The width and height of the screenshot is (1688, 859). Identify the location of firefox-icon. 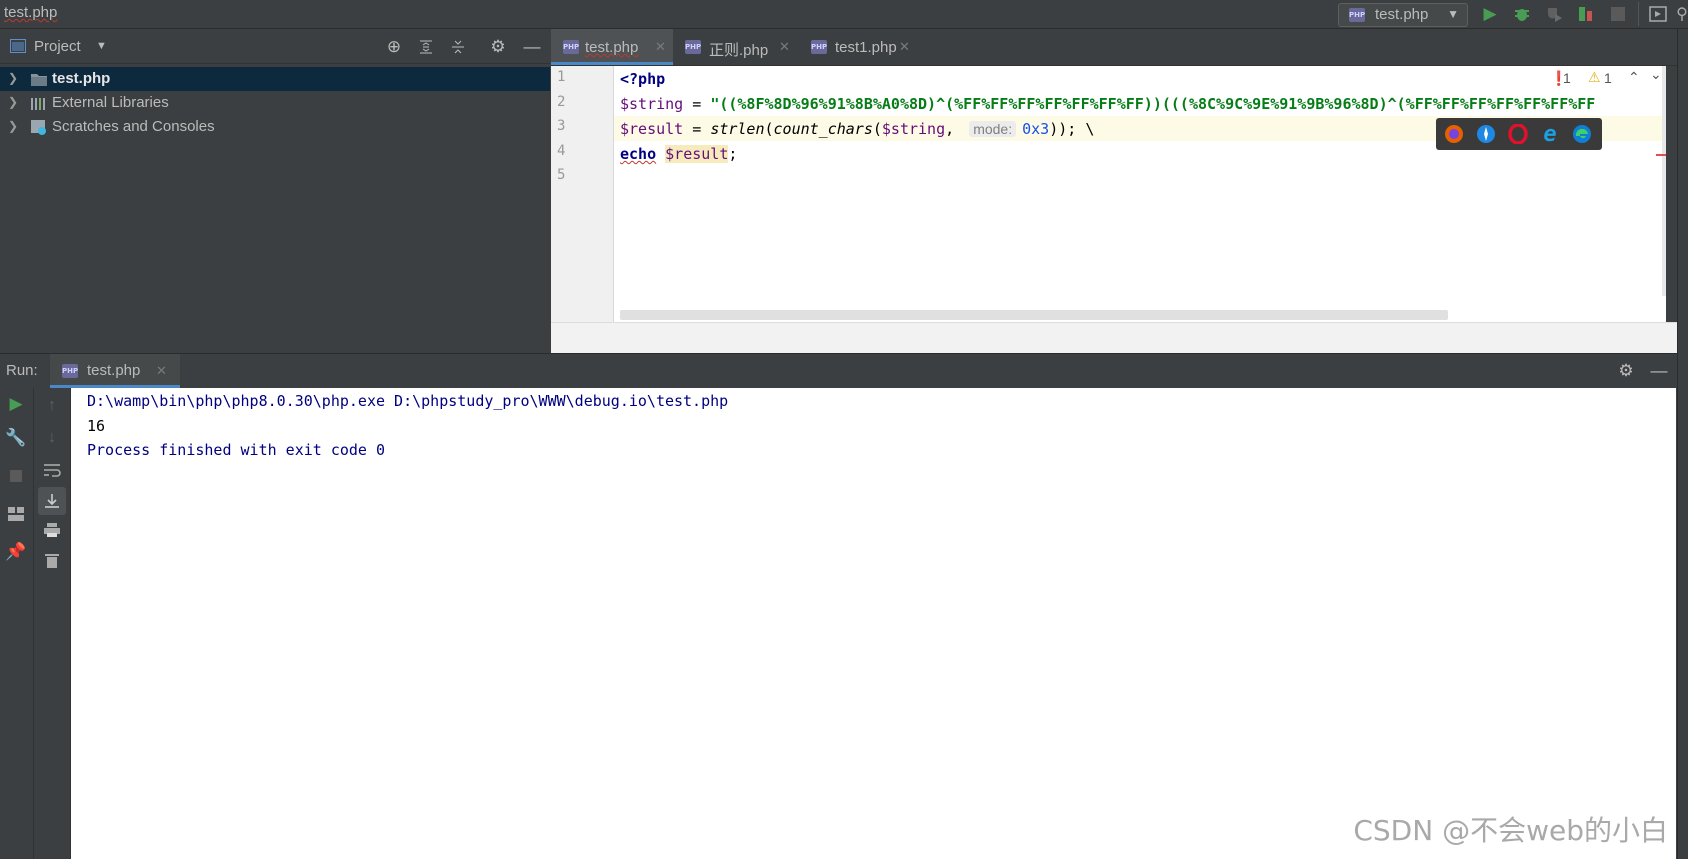
(1454, 134).